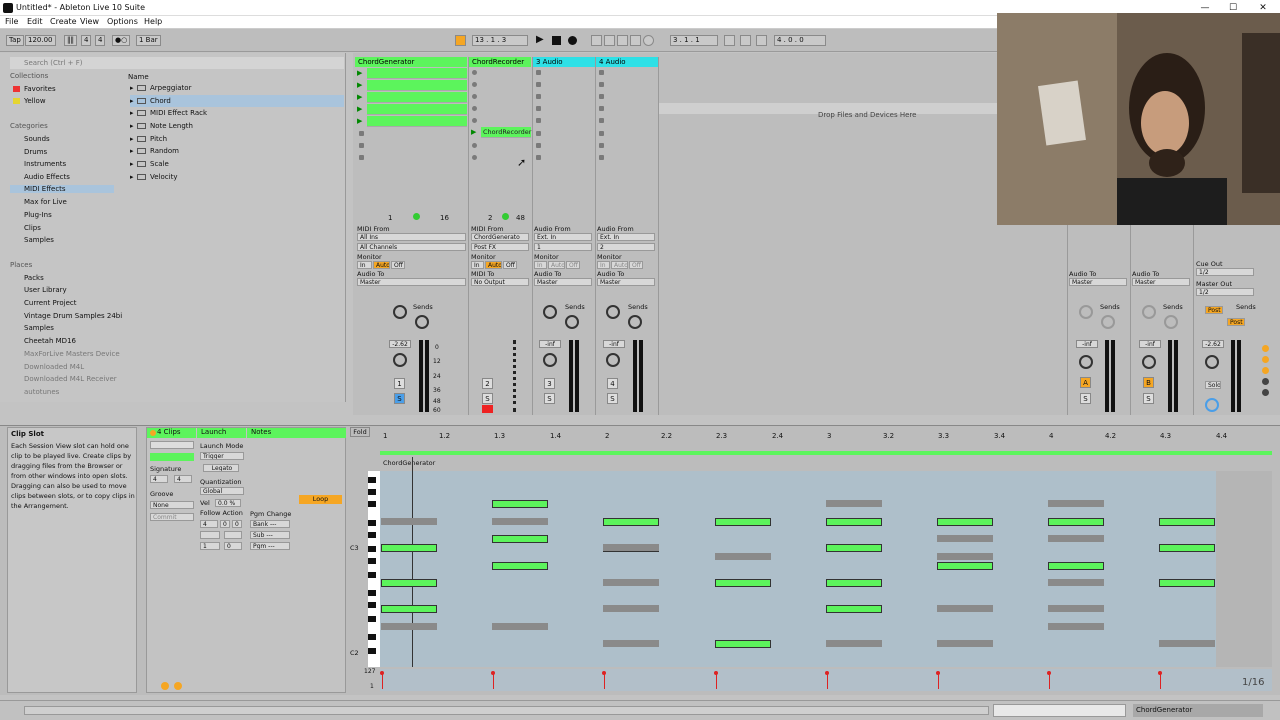 The image size is (1280, 720). What do you see at coordinates (54, 367) in the screenshot?
I see `place-downloaded-m4l: Downloaded M4L` at bounding box center [54, 367].